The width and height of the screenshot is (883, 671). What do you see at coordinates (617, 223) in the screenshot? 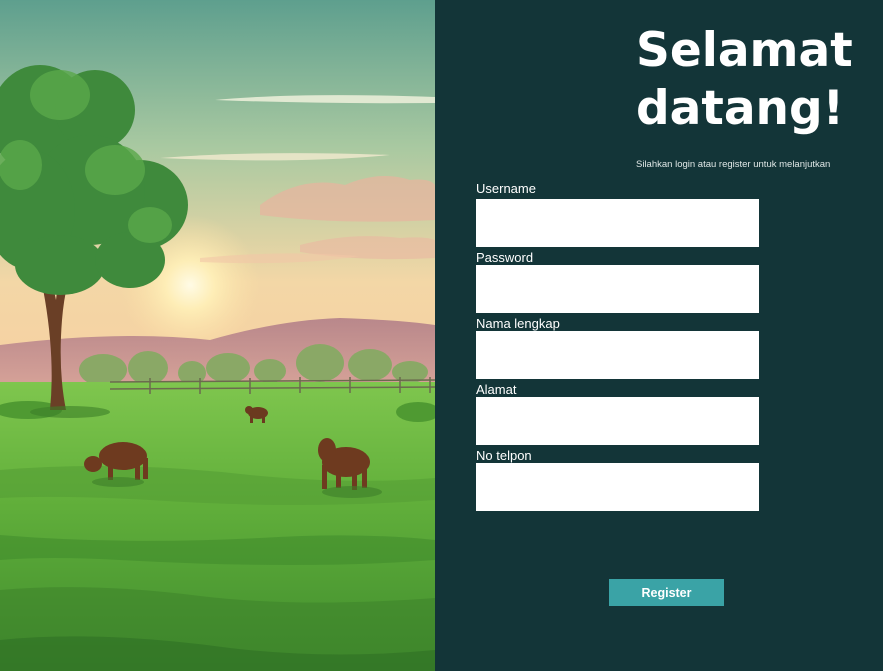
I see `username-input` at bounding box center [617, 223].